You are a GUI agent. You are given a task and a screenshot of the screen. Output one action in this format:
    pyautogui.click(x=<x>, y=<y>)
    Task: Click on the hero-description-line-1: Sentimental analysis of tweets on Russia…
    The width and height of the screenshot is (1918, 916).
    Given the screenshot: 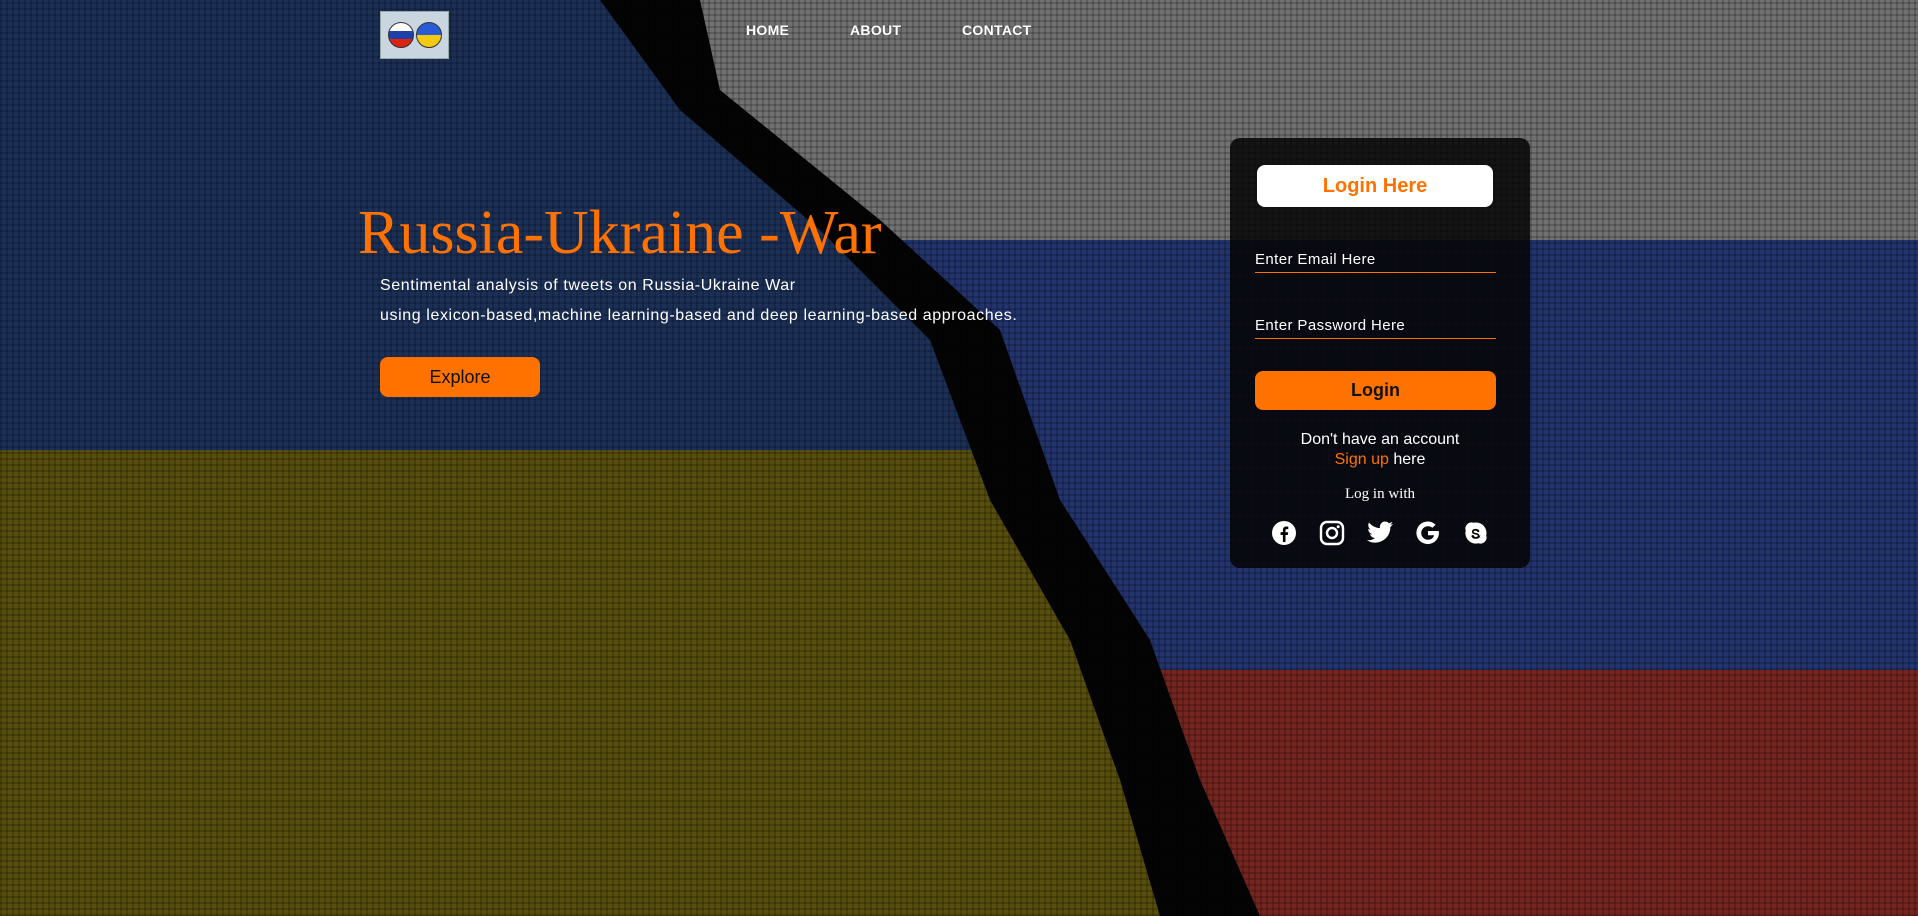 What is the action you would take?
    pyautogui.click(x=588, y=285)
    